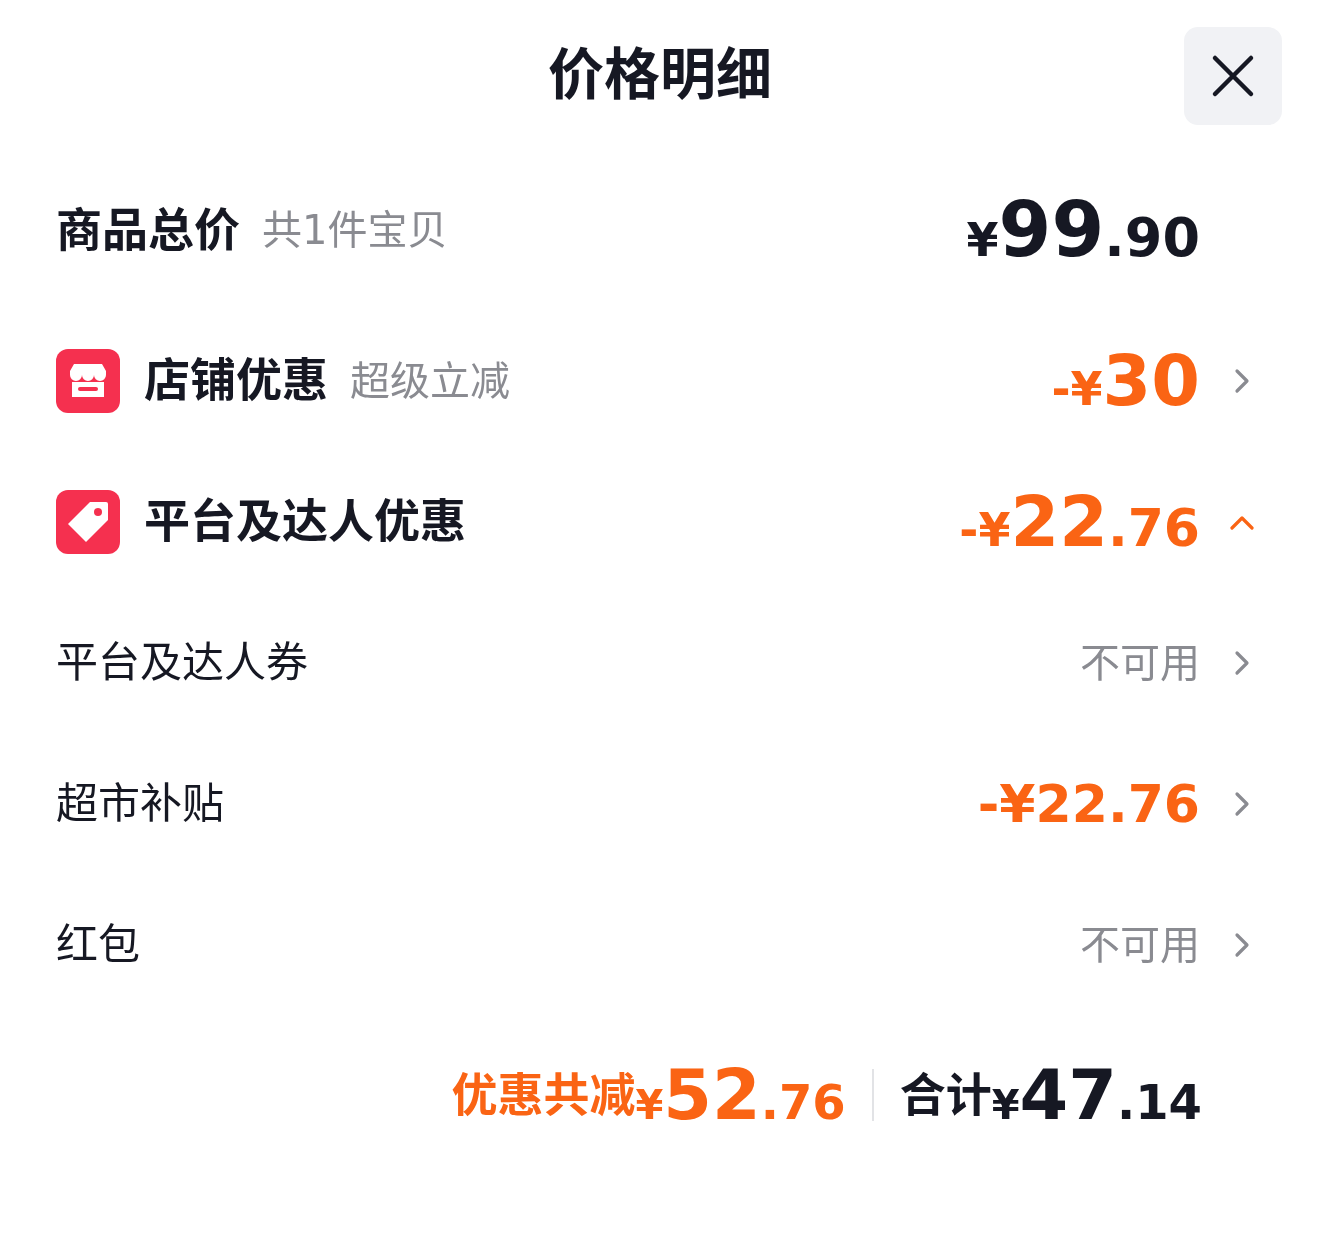 The height and width of the screenshot is (1242, 1320). What do you see at coordinates (140, 804) in the screenshot?
I see `discount-item-label: 超市补贴` at bounding box center [140, 804].